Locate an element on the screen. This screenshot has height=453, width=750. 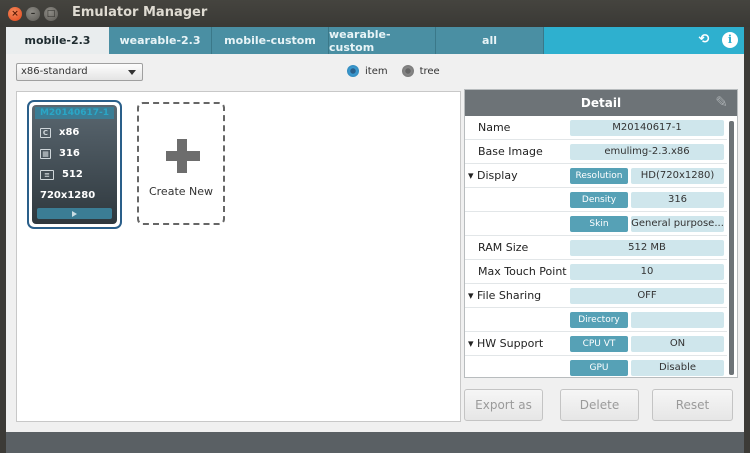
density-value: 316 is located at coordinates (677, 200).